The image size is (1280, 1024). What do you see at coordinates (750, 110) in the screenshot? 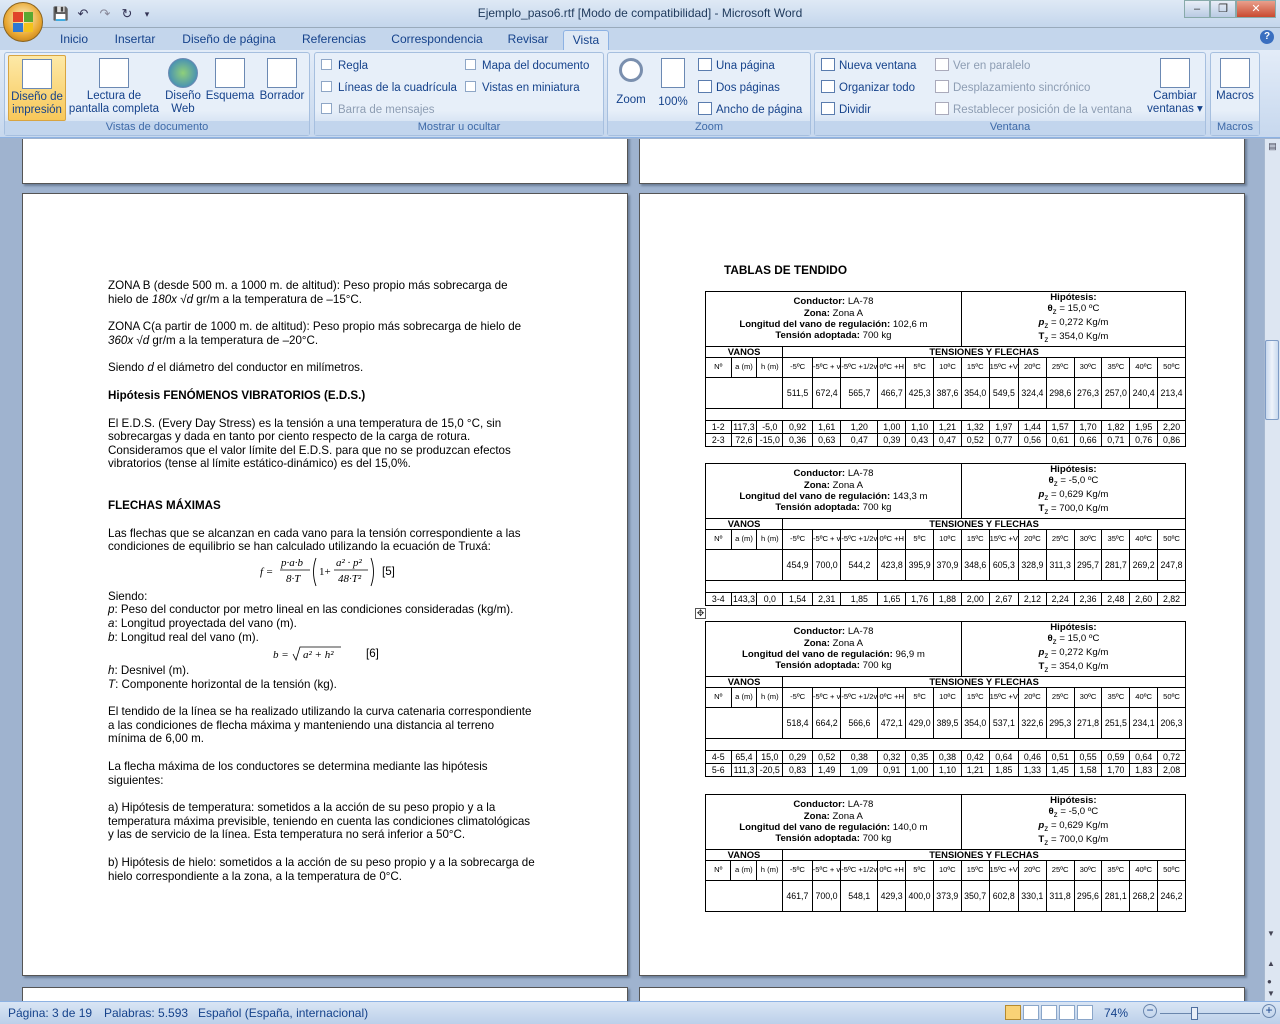
I see `ancho-pagina-button: Ancho de página` at bounding box center [750, 110].